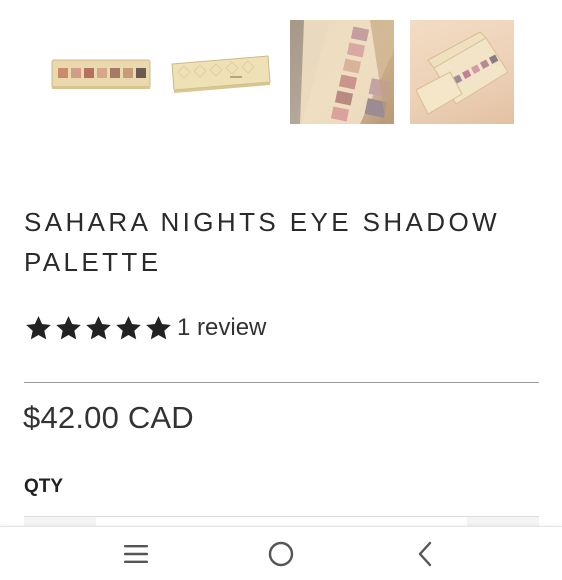 Image resolution: width=562 pixels, height=580 pixels. Describe the element at coordinates (262, 242) in the screenshot. I see `product-title: SAHARA NIGHTS EYE SHADOW PALETTE` at that location.